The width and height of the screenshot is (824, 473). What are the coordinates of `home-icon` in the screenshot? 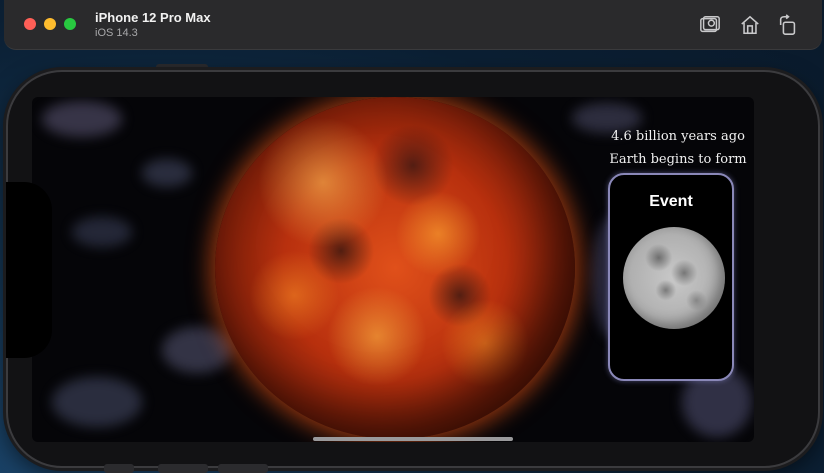 It's located at (750, 25).